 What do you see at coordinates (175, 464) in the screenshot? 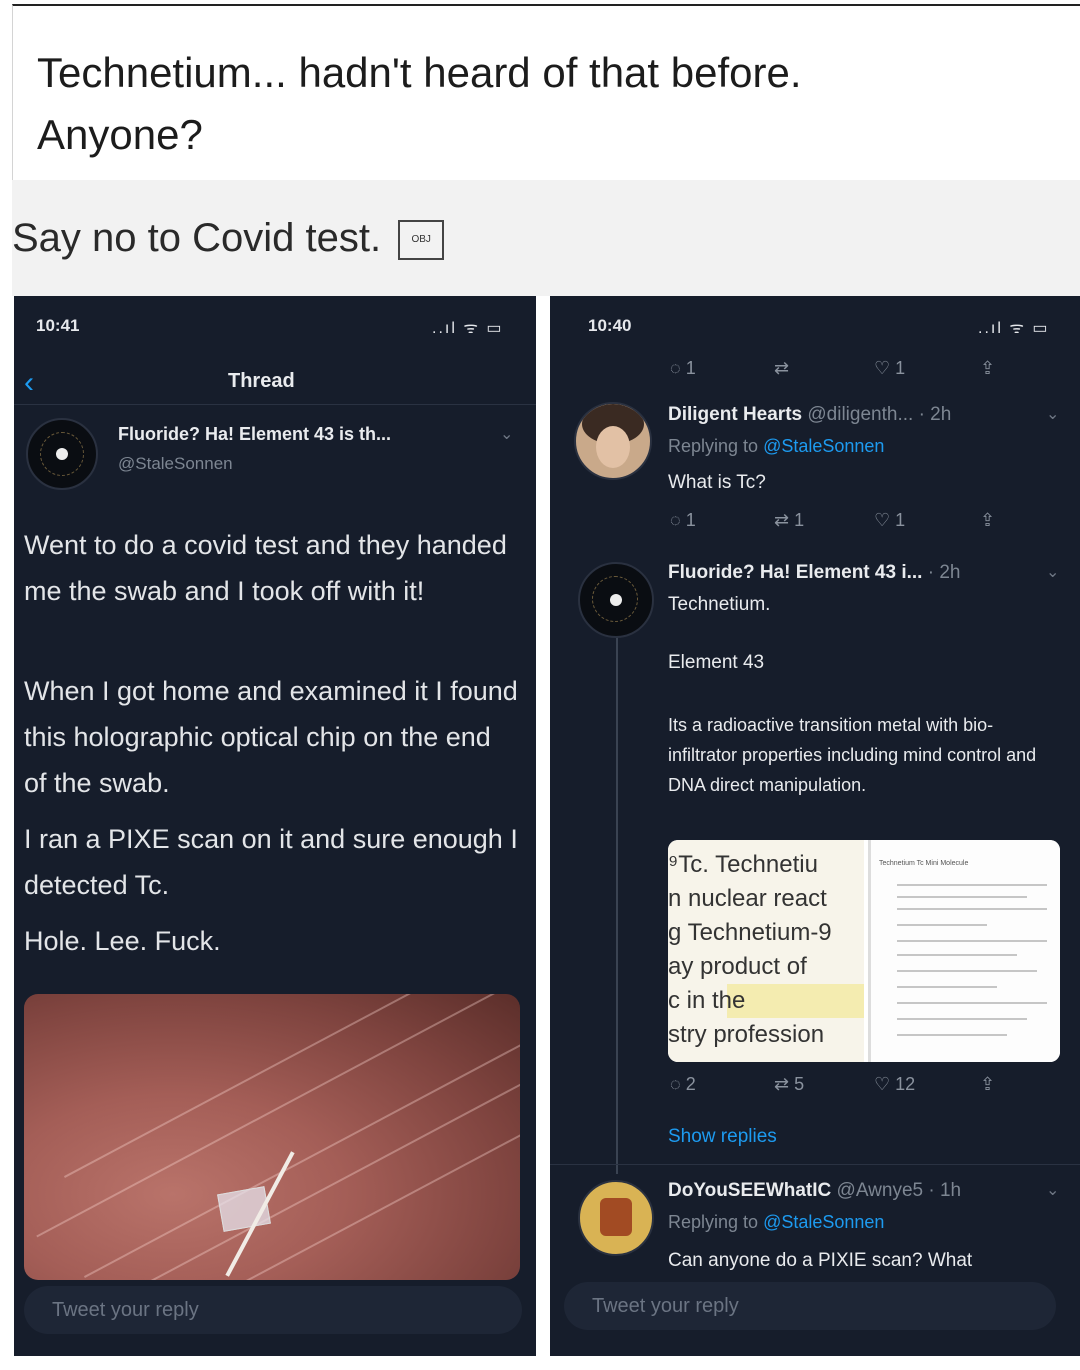
I see `author-handle: @StaleSonnen` at bounding box center [175, 464].